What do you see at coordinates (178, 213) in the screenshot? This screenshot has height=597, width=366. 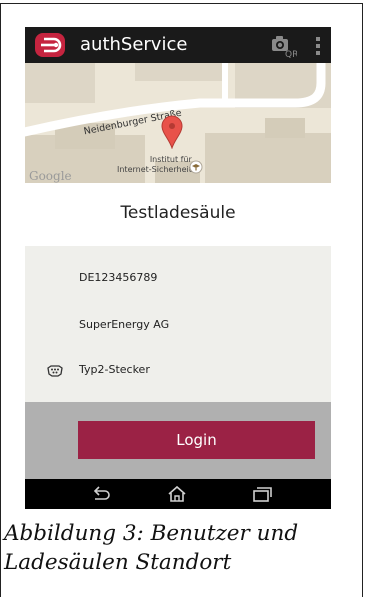 I see `station-name: Testladesäule` at bounding box center [178, 213].